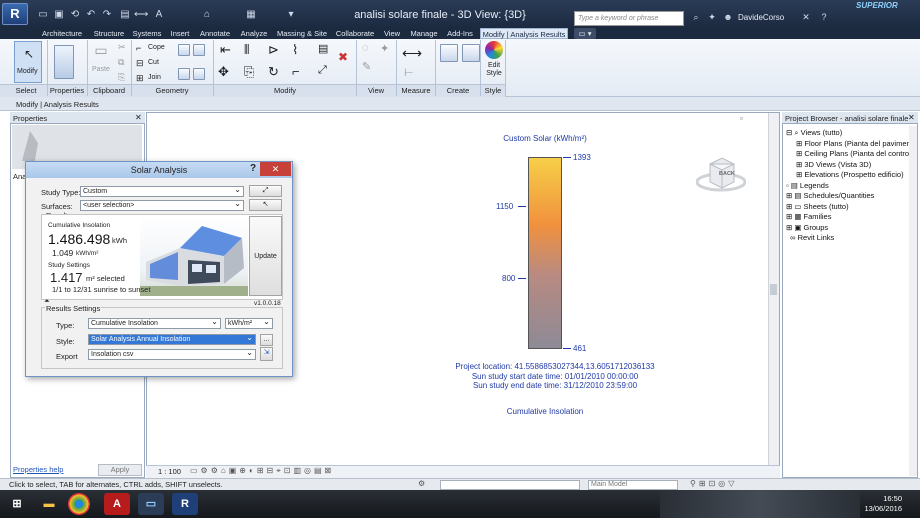  I want to click on surfaces-select: <user selection>, so click(162, 205).